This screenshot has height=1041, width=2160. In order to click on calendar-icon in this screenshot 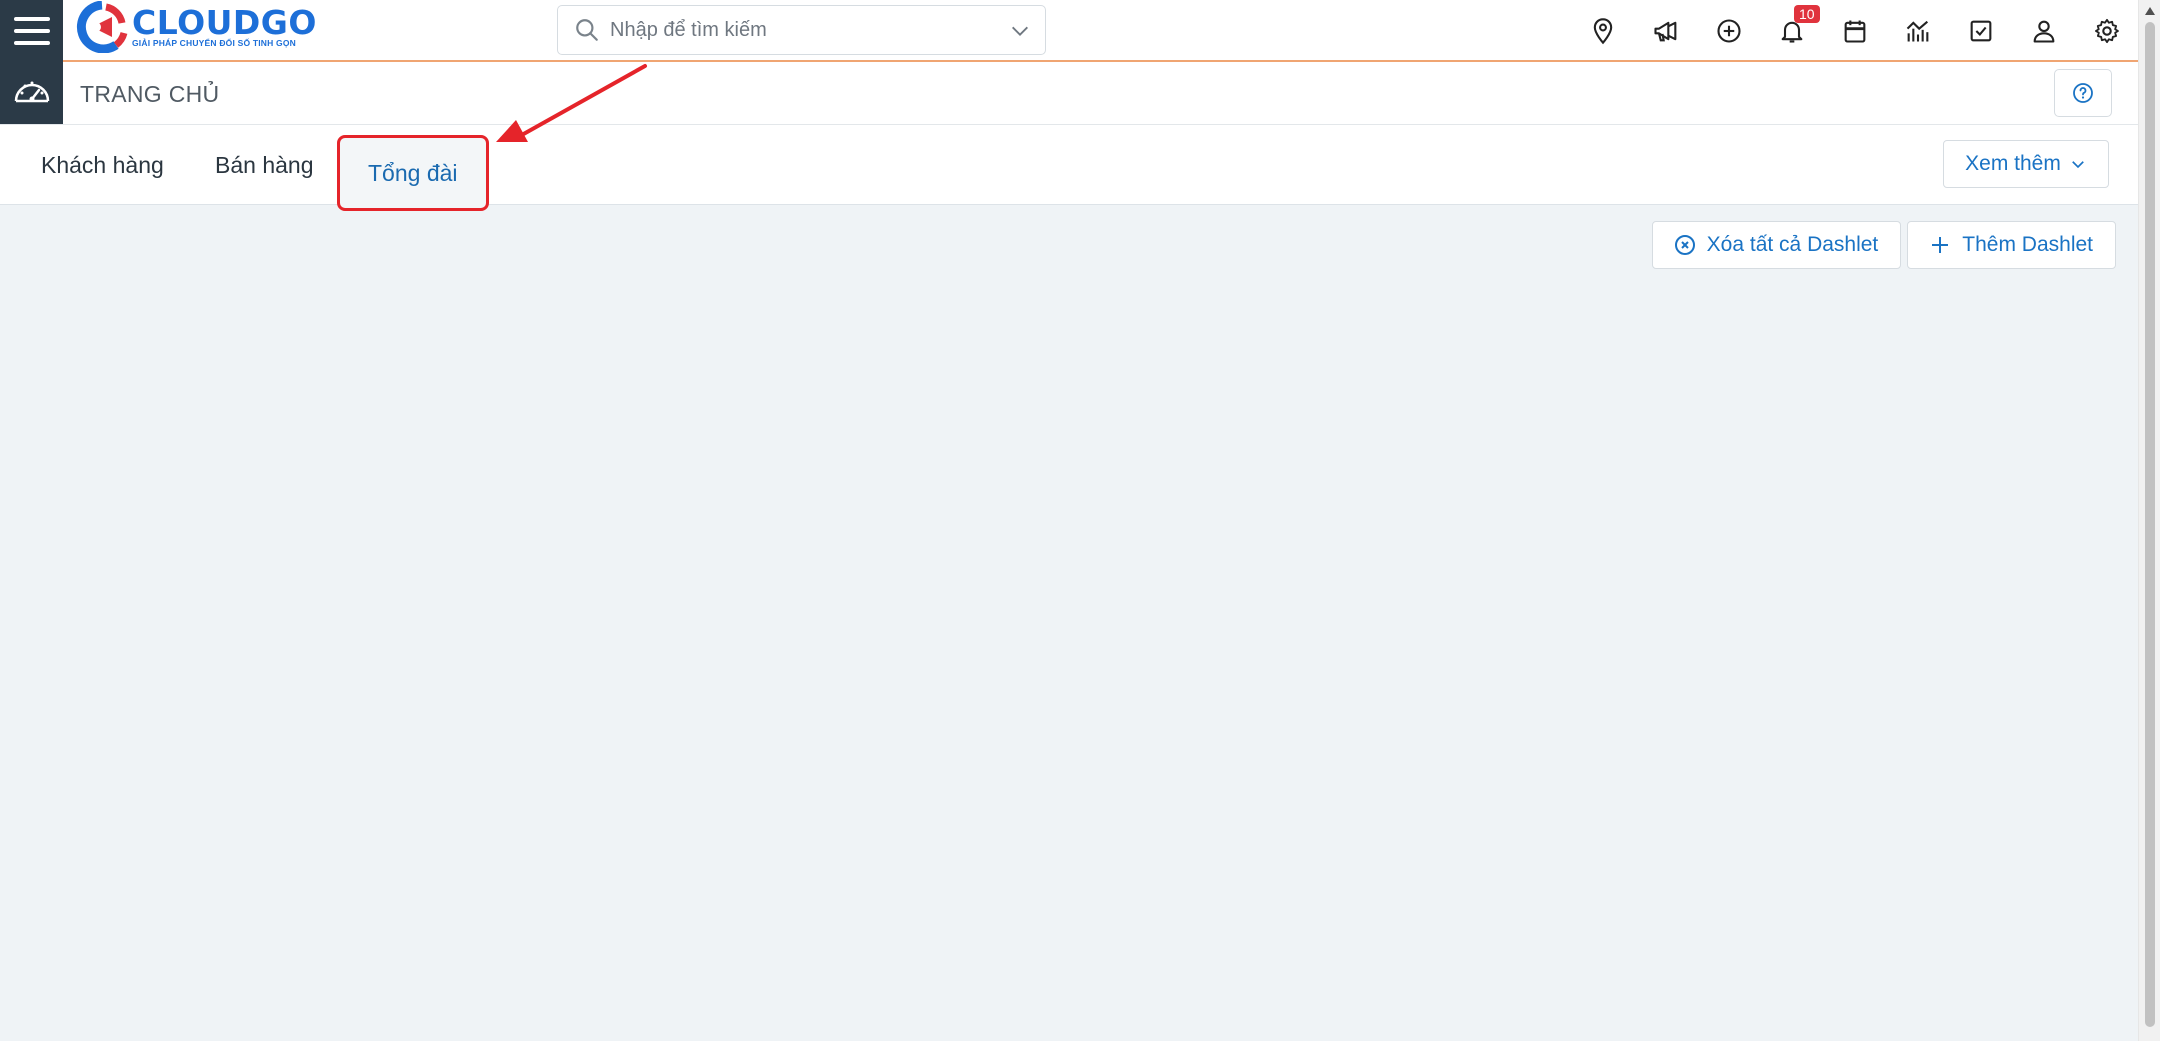, I will do `click(1854, 31)`.